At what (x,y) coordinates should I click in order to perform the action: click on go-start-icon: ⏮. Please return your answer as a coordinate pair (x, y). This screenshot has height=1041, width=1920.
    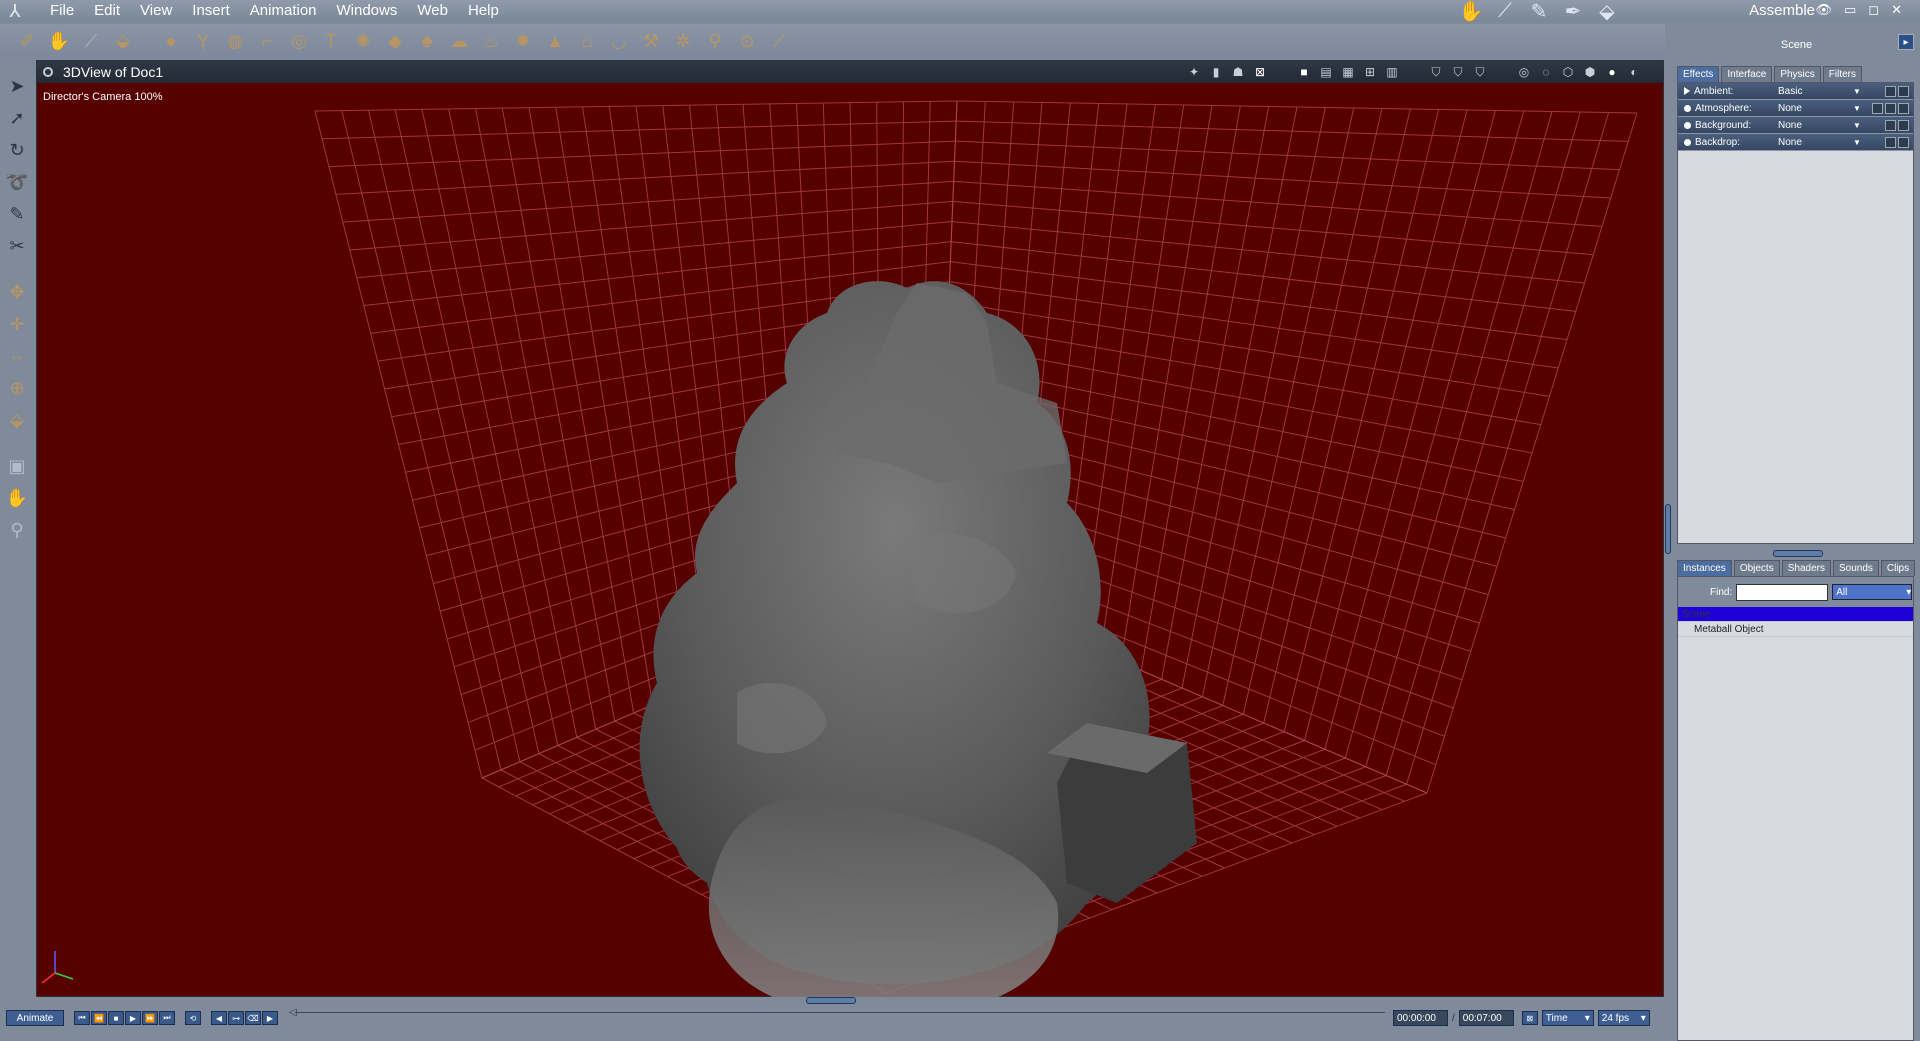
    Looking at the image, I should click on (82, 1018).